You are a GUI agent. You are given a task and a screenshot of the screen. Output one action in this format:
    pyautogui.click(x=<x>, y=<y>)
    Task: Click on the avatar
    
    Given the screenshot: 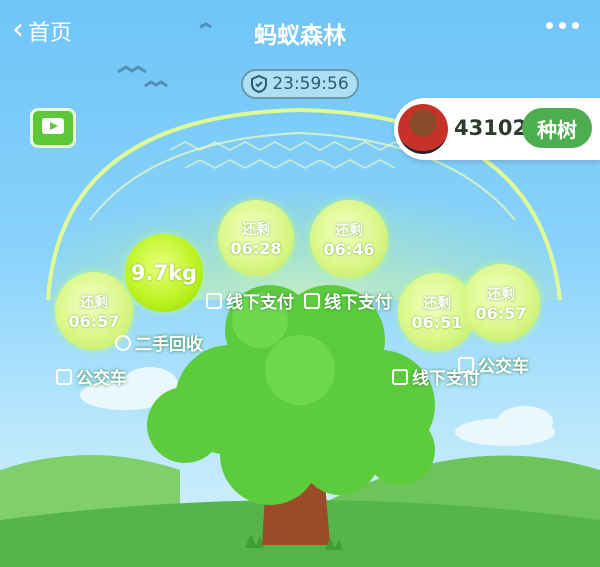 What is the action you would take?
    pyautogui.click(x=423, y=129)
    